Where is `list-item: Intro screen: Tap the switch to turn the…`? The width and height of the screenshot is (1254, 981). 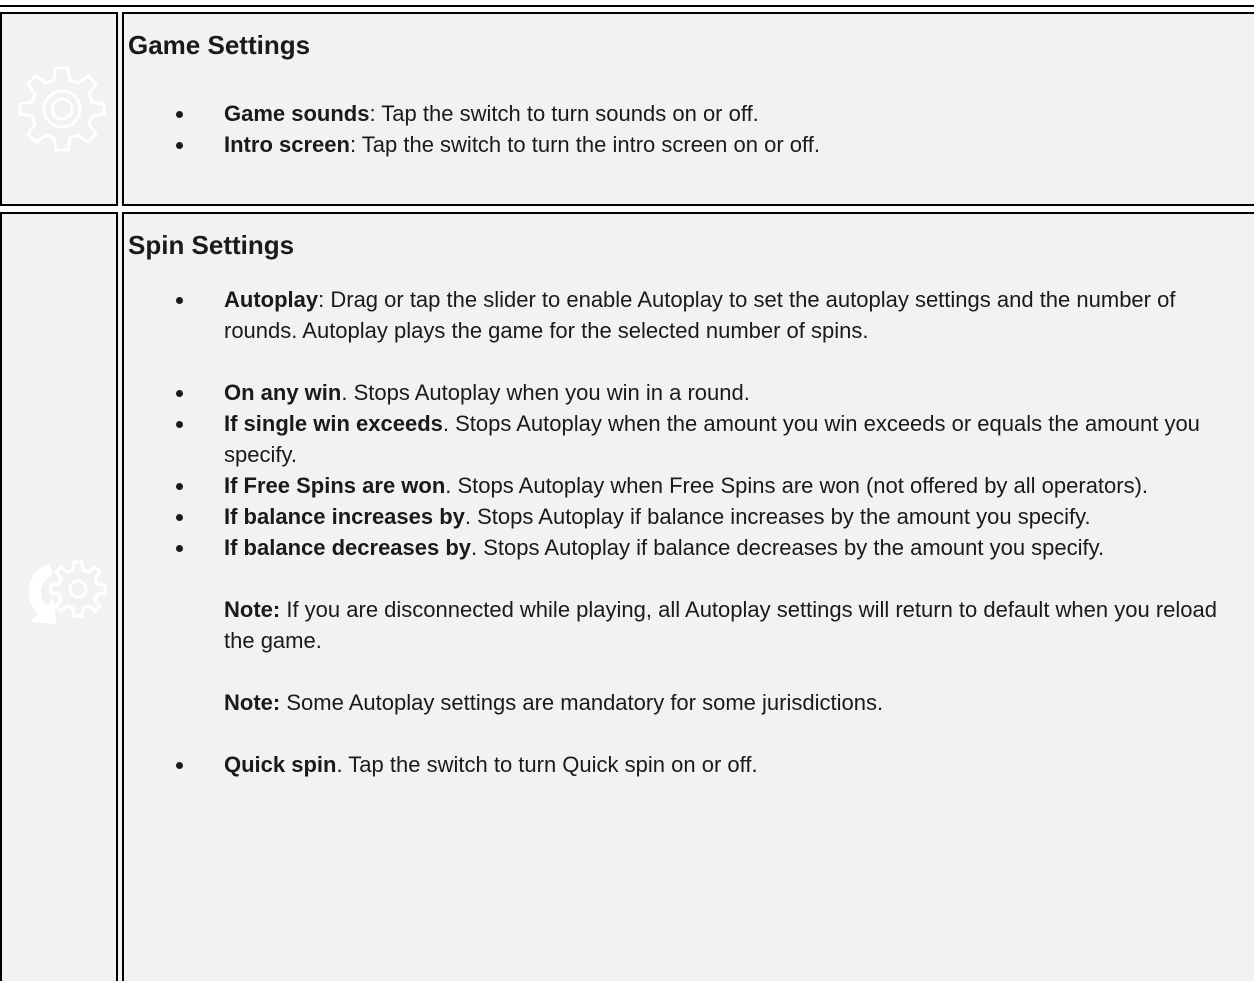
list-item: Intro screen: Tap the switch to turn the… is located at coordinates (476, 144).